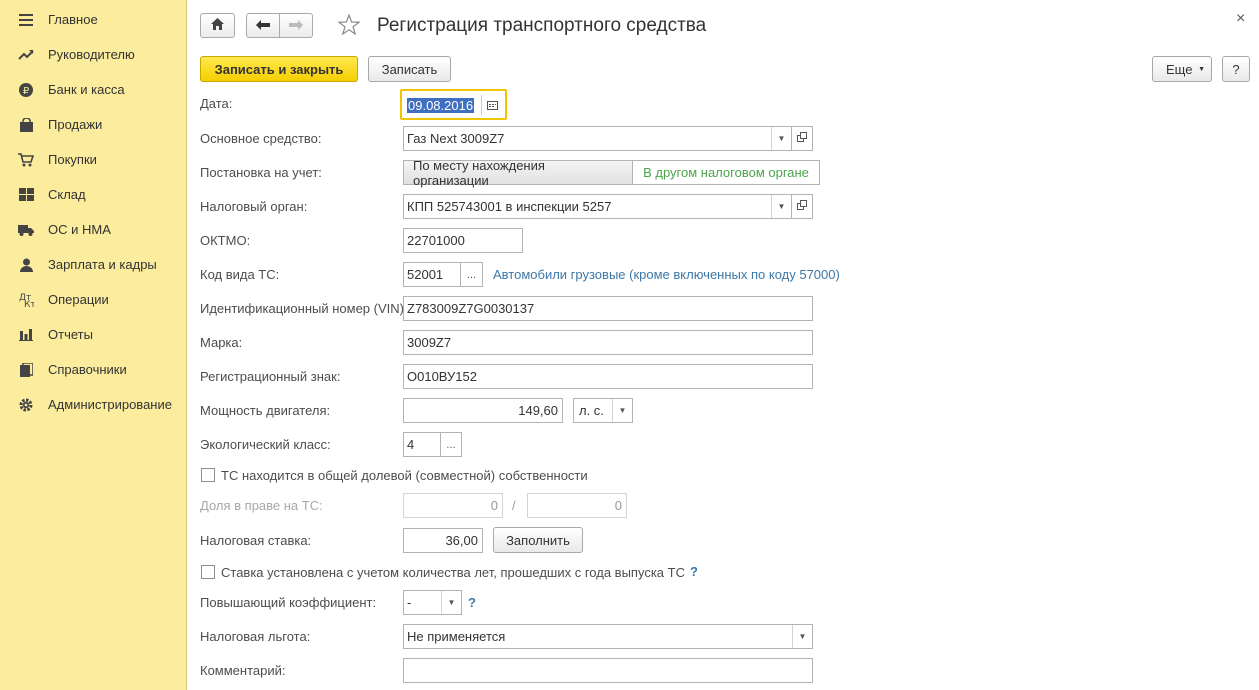 This screenshot has width=1259, height=690. What do you see at coordinates (304, 308) in the screenshot?
I see `vin-label: Идентификационный номер (VIN):` at bounding box center [304, 308].